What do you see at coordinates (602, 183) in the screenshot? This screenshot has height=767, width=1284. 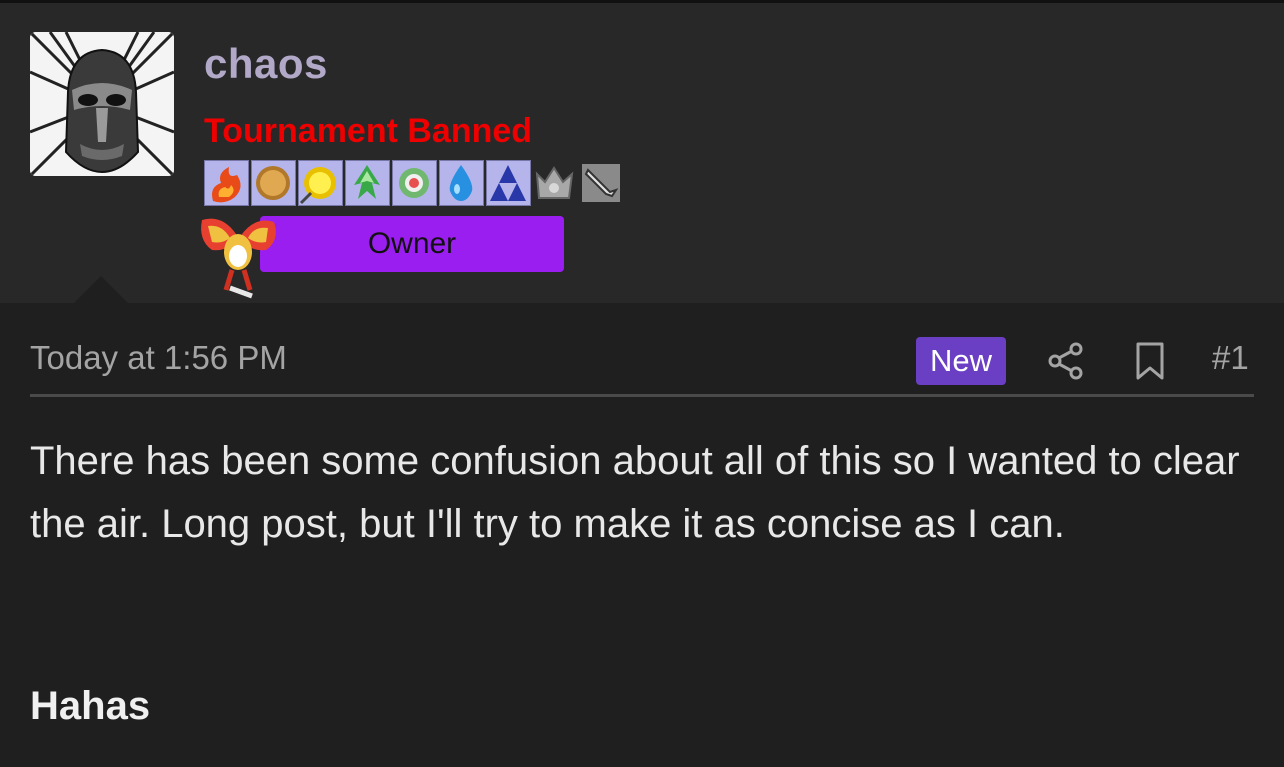 I see `gray-sword-badge-icon` at bounding box center [602, 183].